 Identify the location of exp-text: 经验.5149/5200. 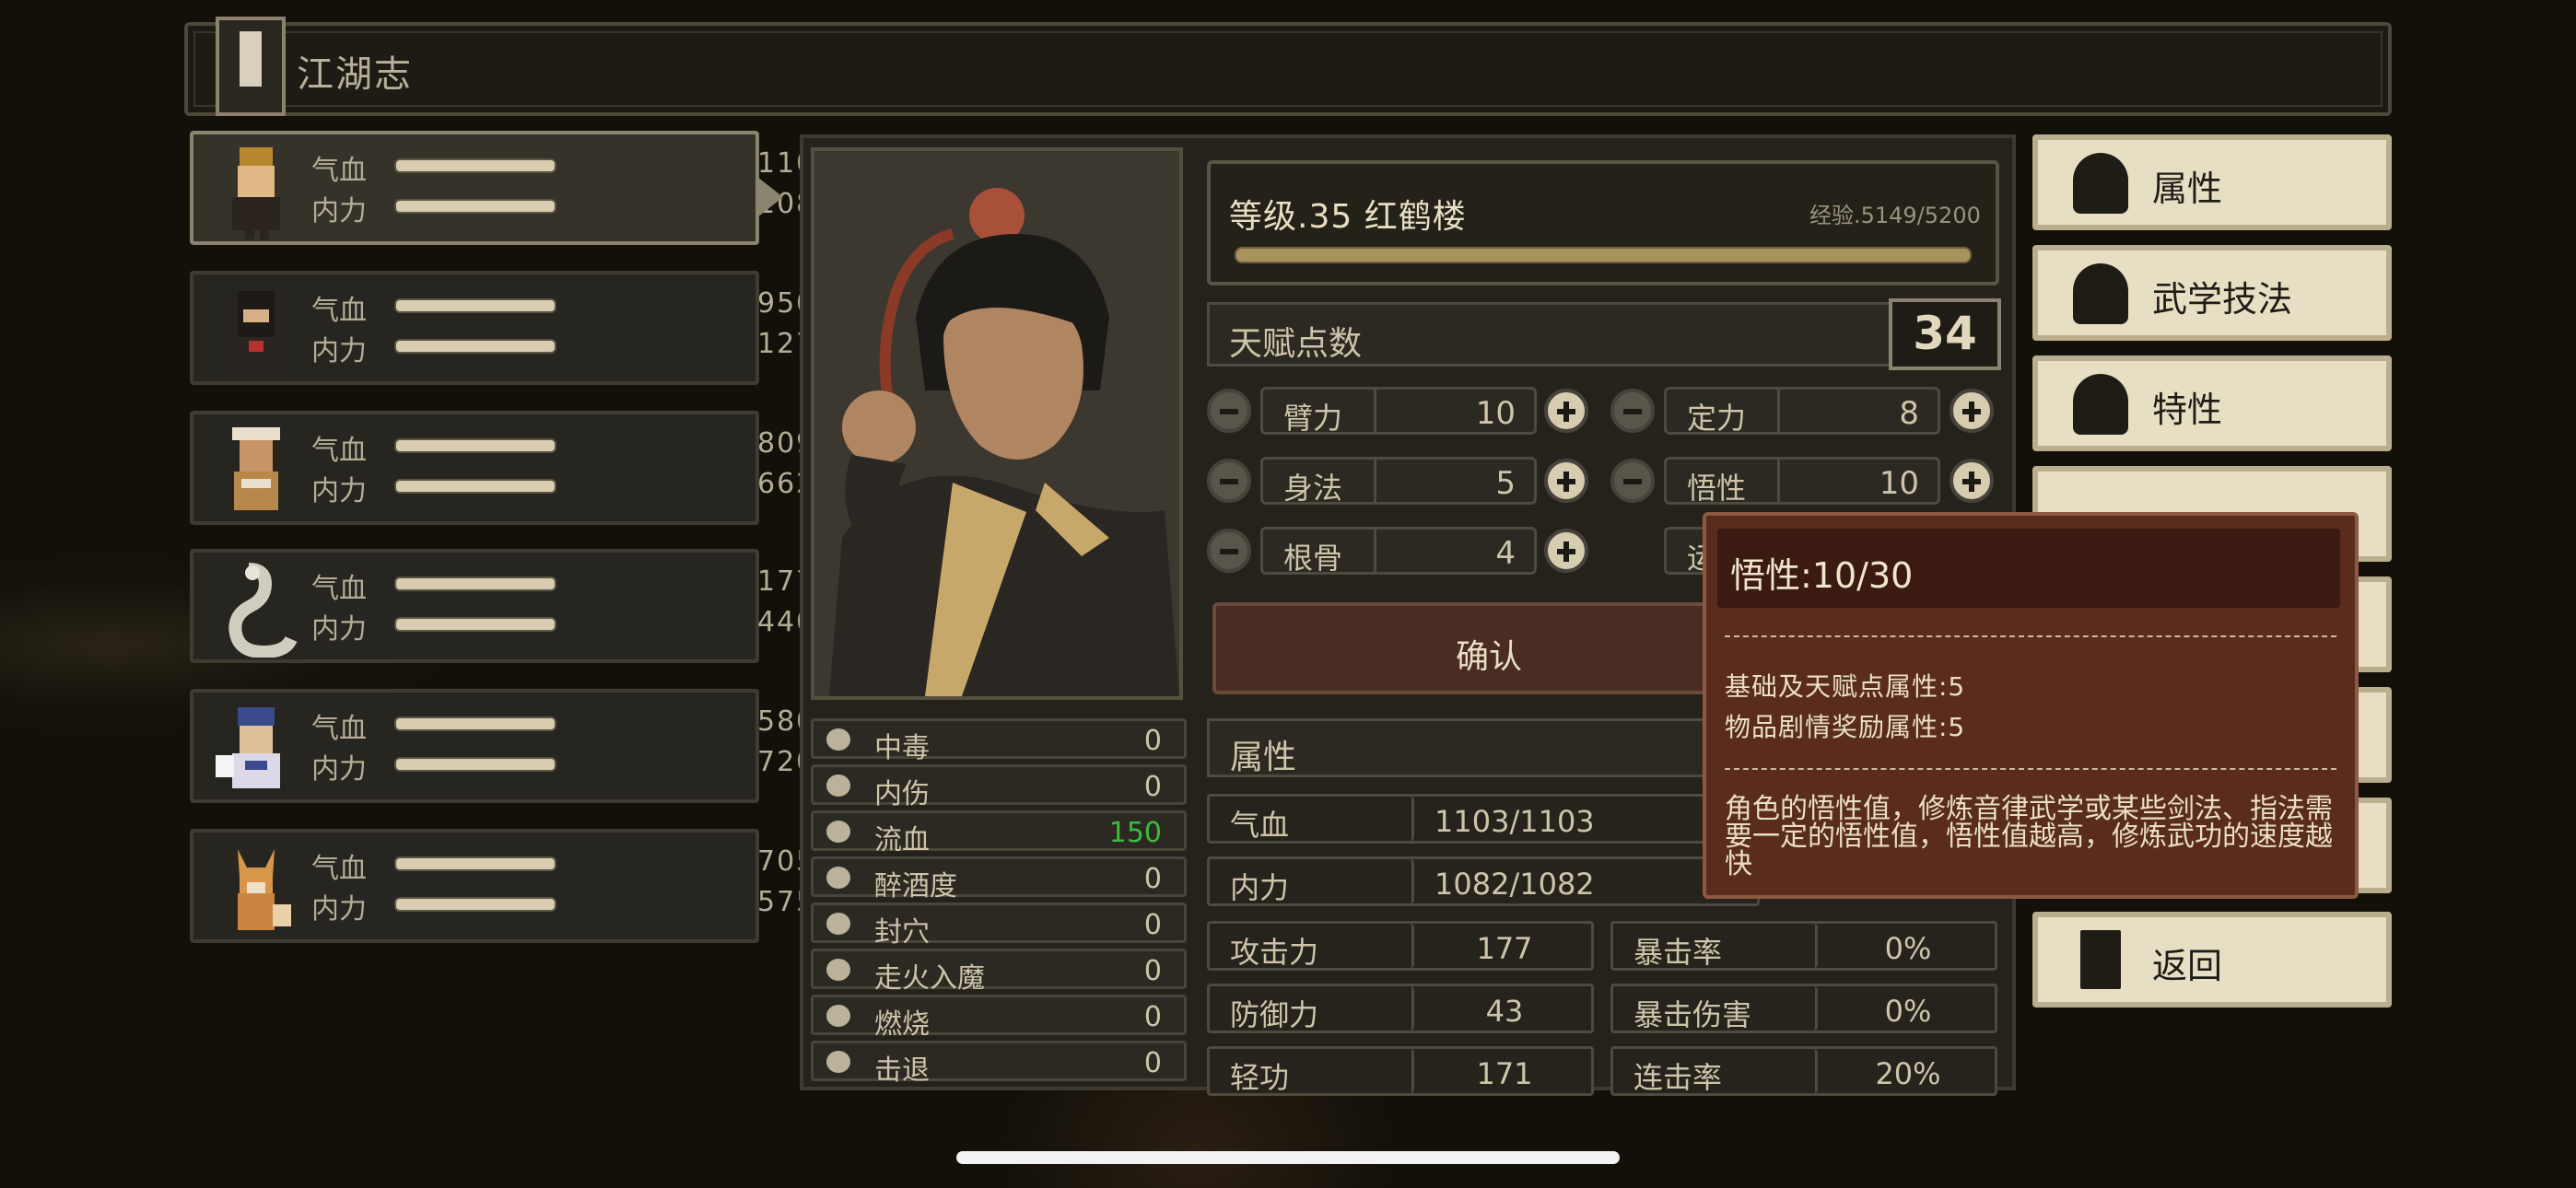
(1895, 215).